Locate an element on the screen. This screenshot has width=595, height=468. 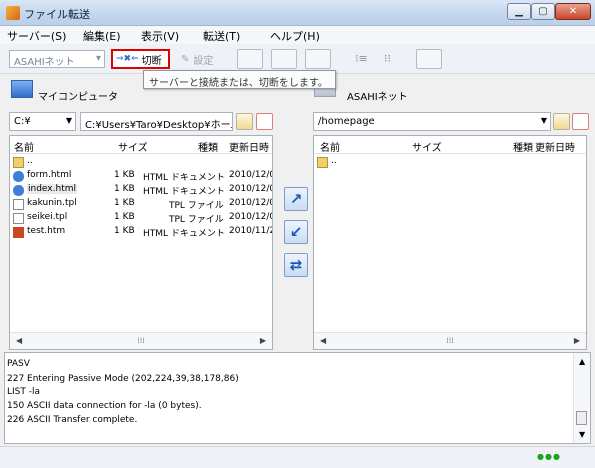
sync-button: ⇄ is located at coordinates (296, 265).